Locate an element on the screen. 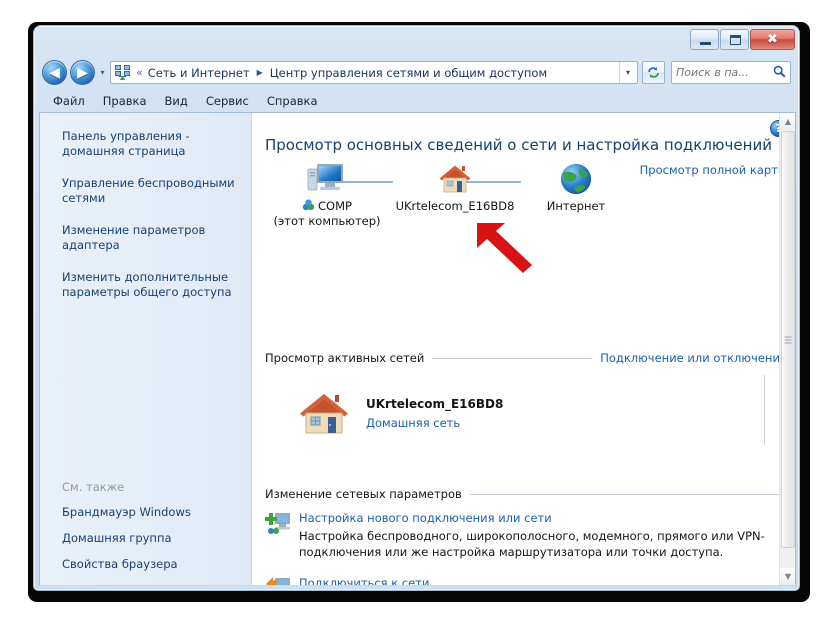 Image resolution: width=832 pixels, height=624 pixels. network-control-panel-icon is located at coordinates (122, 72).